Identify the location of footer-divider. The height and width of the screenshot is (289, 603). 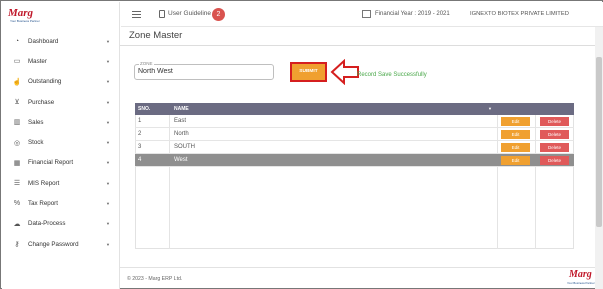
(357, 267).